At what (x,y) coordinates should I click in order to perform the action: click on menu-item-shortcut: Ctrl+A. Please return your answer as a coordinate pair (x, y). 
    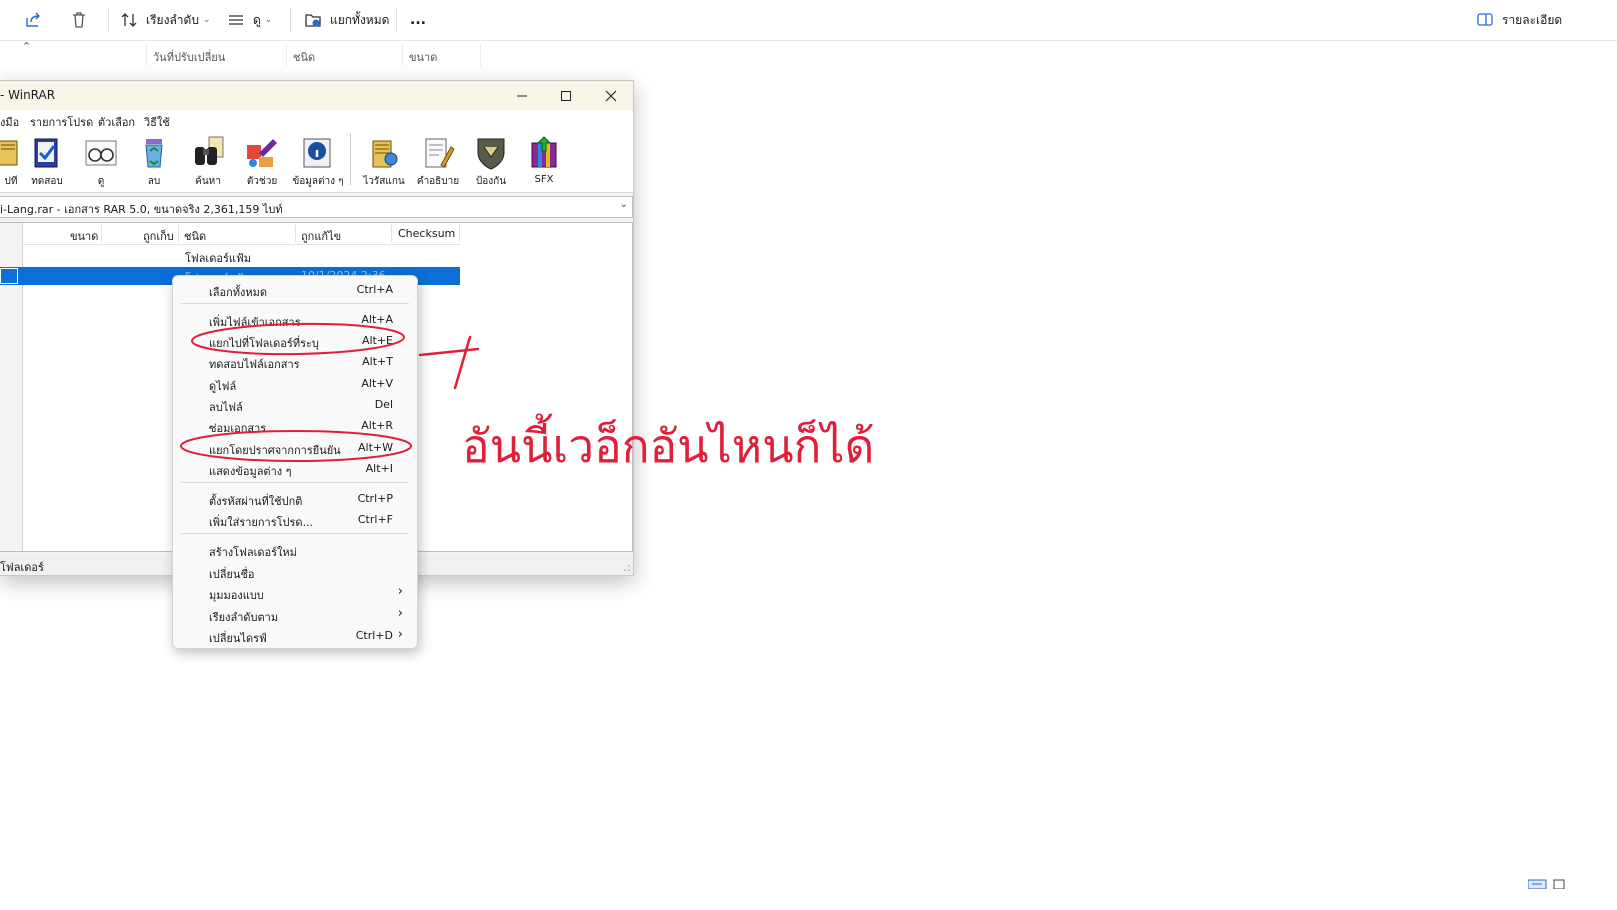
    Looking at the image, I should click on (374, 289).